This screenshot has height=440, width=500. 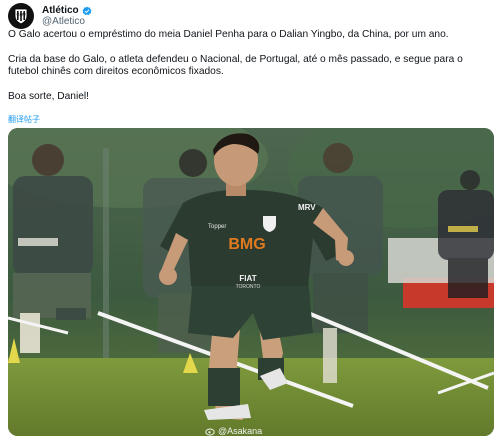 I want to click on watermark-text: @Asakana, so click(x=240, y=431).